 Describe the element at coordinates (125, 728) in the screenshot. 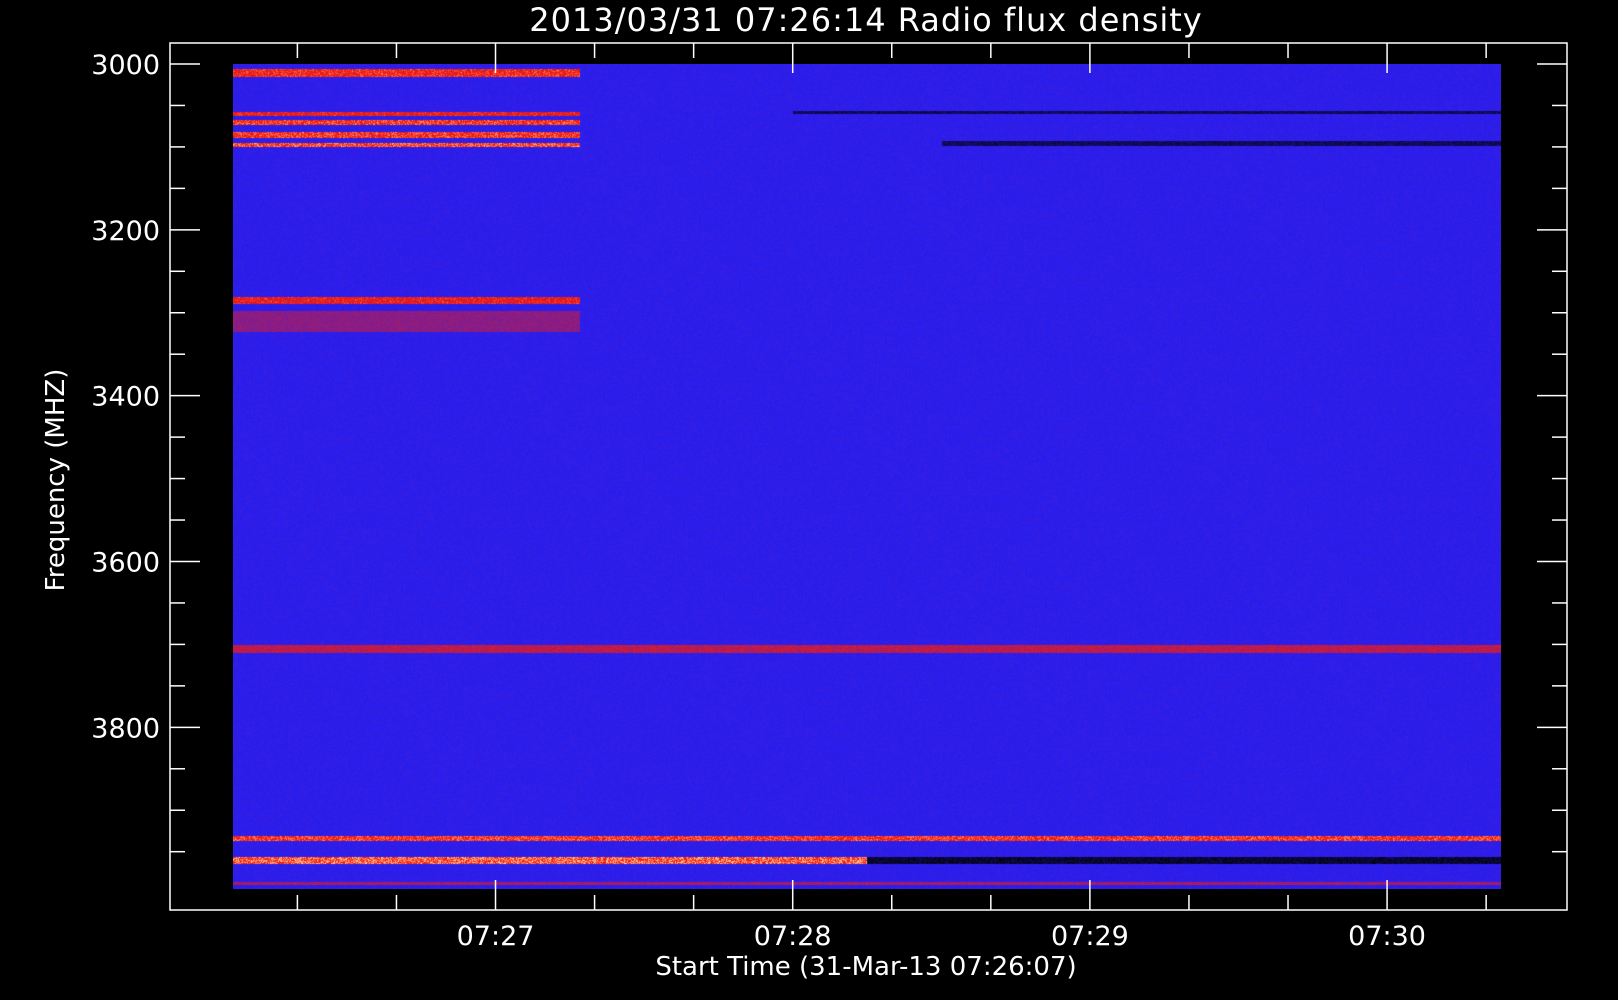

I see `y-tick-label: 3800` at that location.